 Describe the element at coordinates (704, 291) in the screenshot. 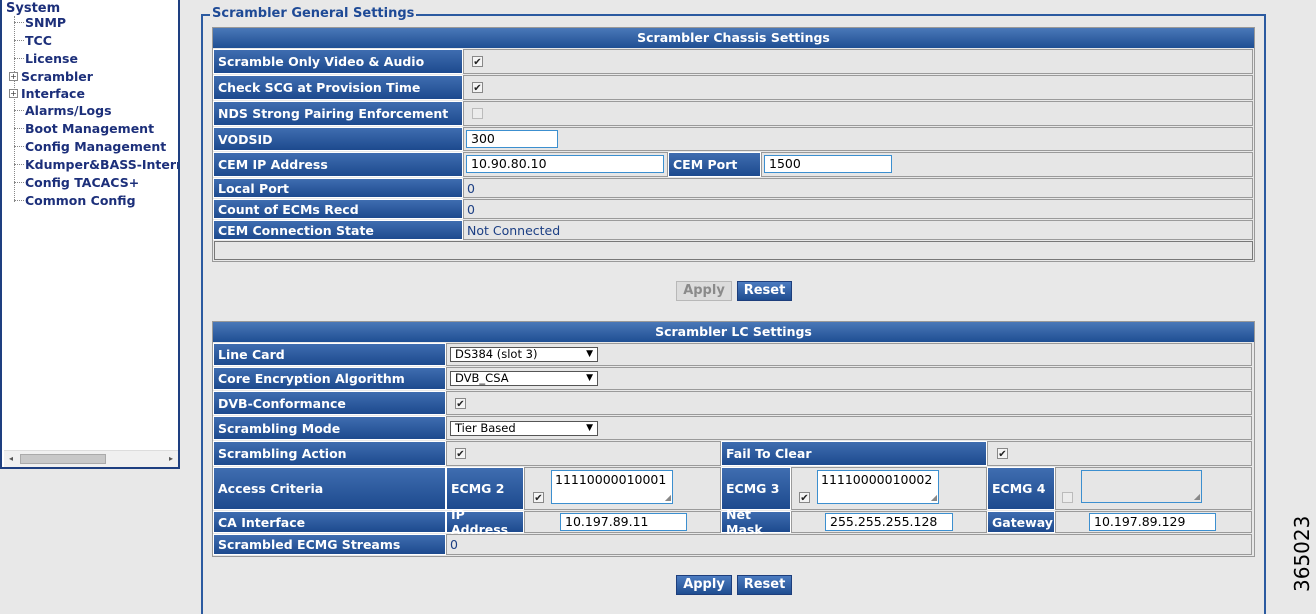

I see `chassis-apply-button: Apply` at that location.